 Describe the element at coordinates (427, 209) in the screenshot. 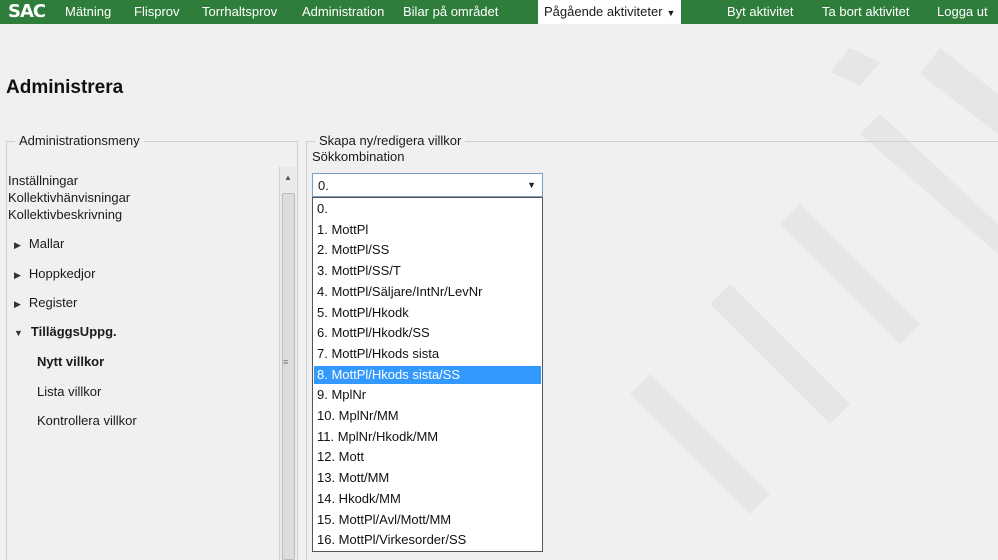

I see `dropdown-option: 0.` at that location.